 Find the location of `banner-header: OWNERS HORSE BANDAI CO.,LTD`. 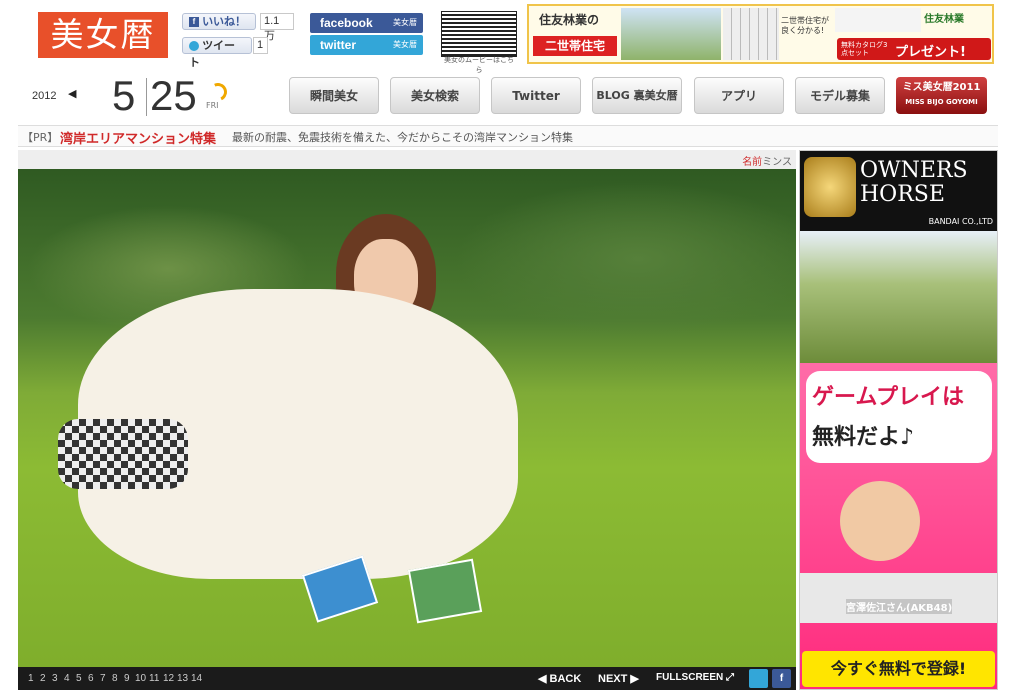

banner-header: OWNERS HORSE BANDAI CO.,LTD is located at coordinates (898, 191).